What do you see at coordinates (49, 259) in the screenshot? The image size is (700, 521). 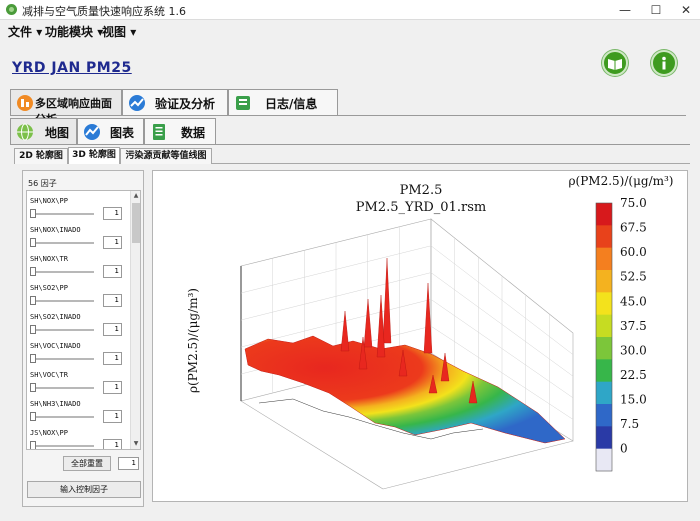 I see `factor-name: SH\NOX\TR` at bounding box center [49, 259].